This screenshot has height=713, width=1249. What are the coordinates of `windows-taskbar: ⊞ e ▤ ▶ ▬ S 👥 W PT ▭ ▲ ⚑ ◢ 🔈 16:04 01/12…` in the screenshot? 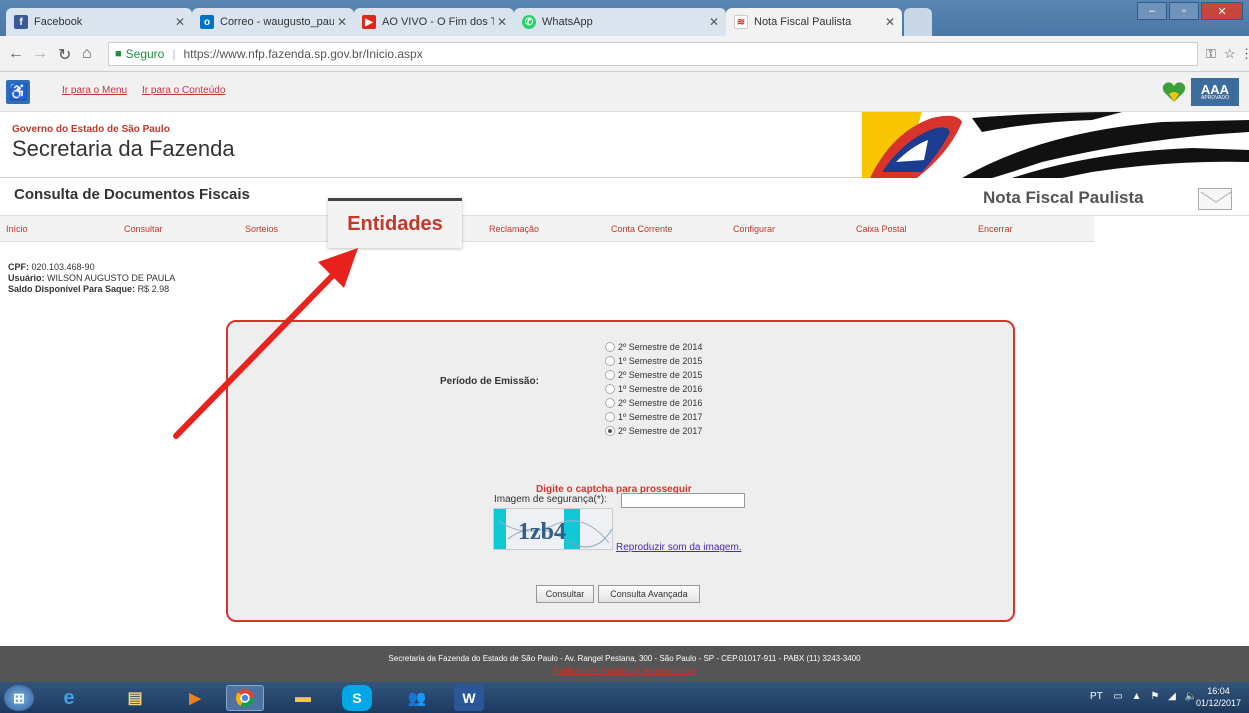 It's located at (624, 697).